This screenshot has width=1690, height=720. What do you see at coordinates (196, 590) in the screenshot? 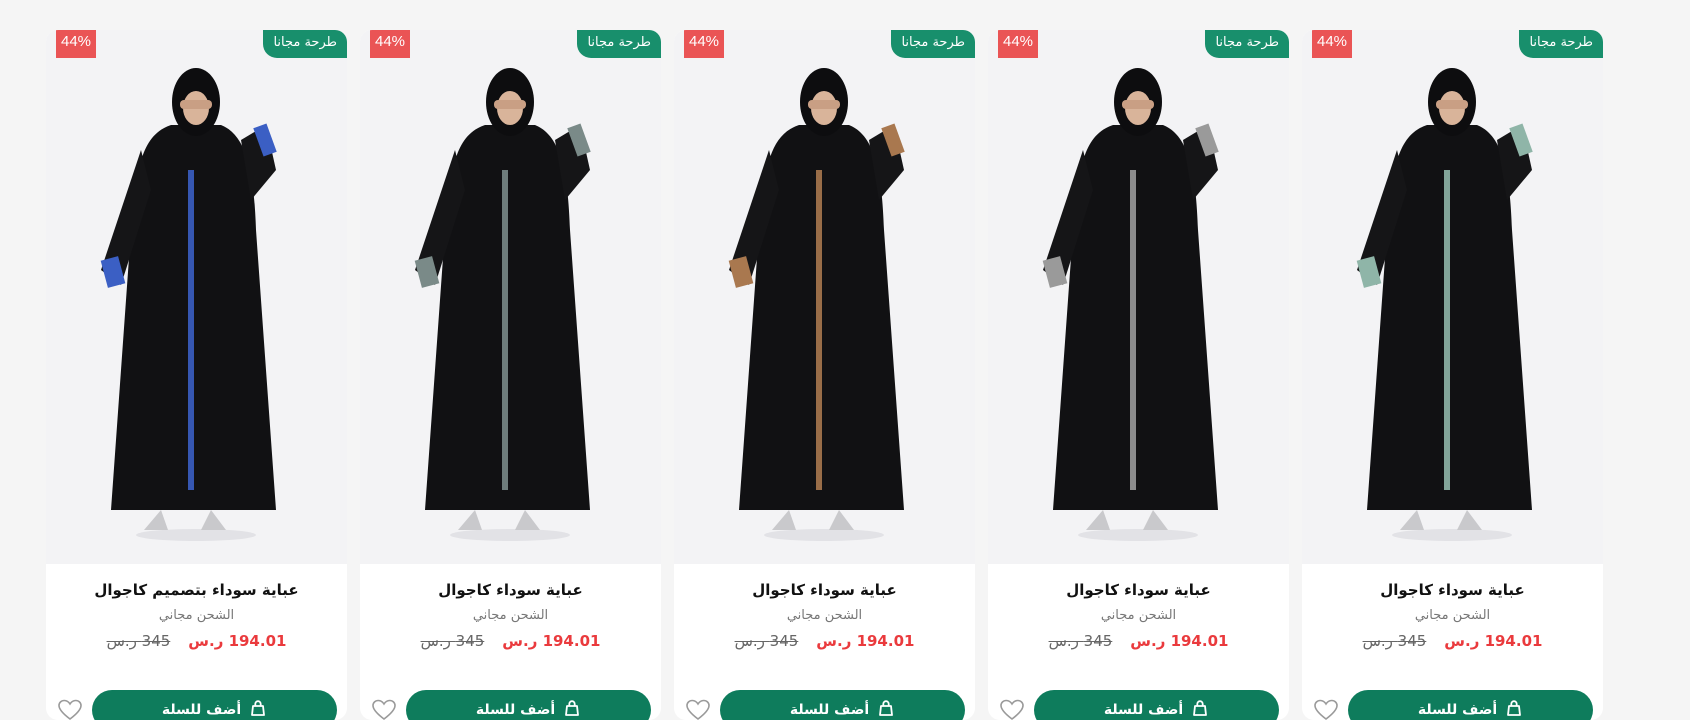
I see `product-title: عباية سوداء بتصميم كاجوال` at bounding box center [196, 590].